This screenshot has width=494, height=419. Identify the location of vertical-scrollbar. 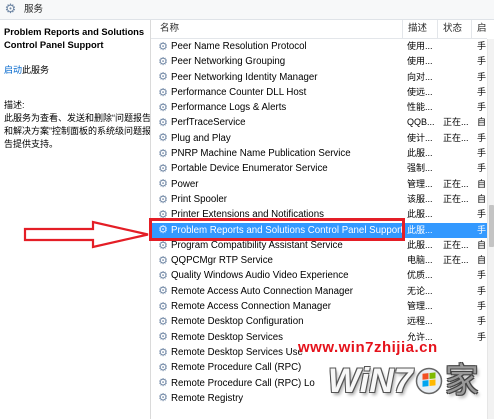
(490, 229).